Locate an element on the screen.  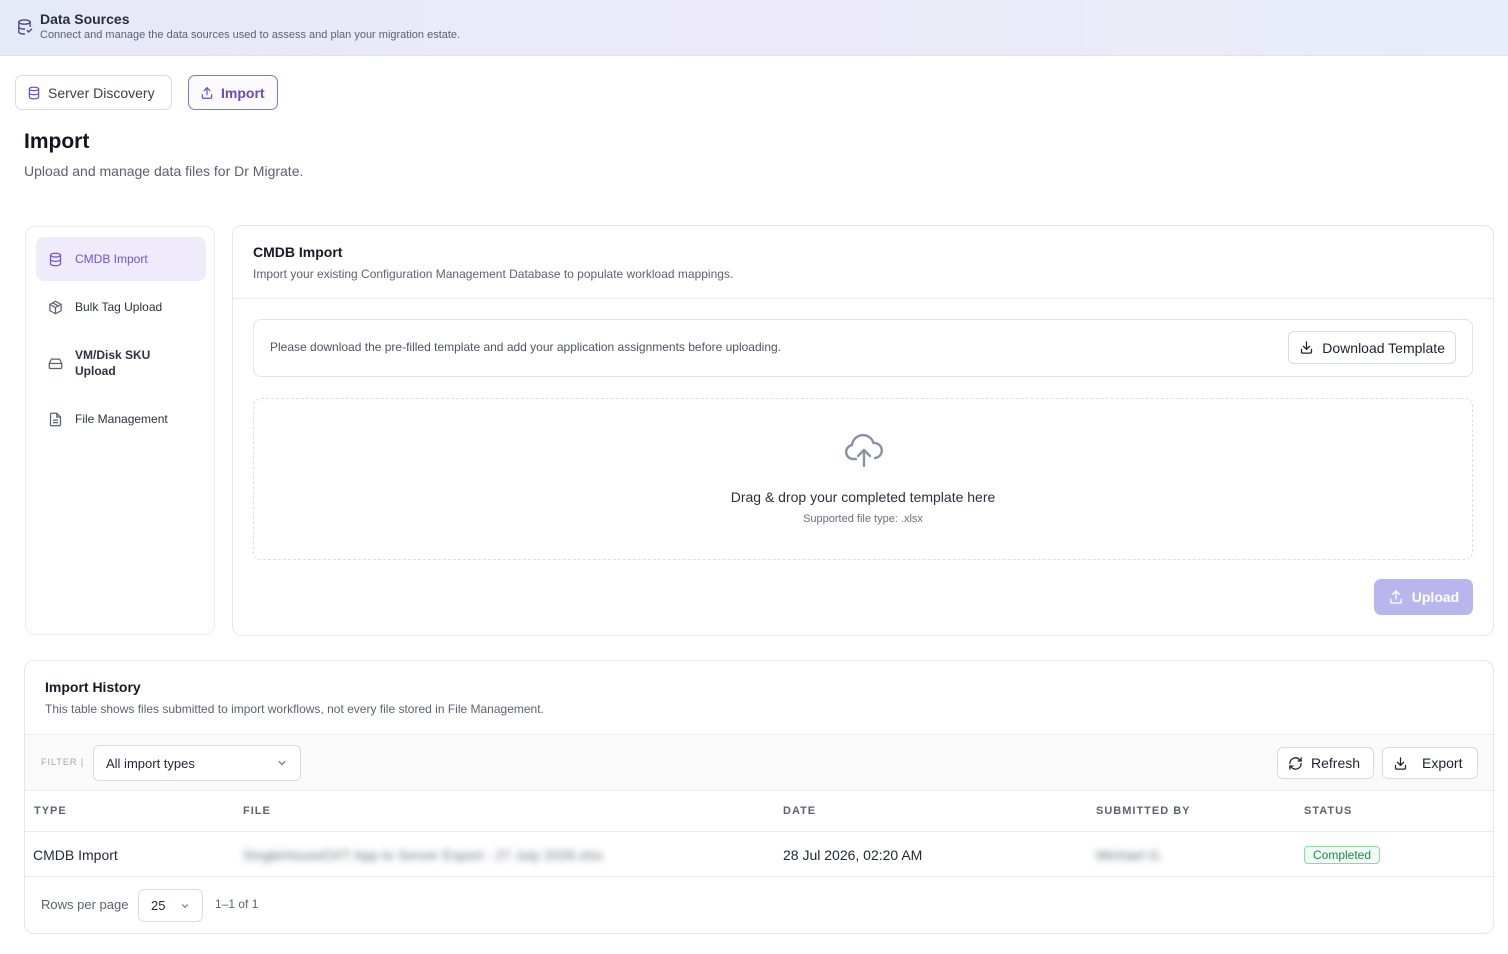
cell-submitted-by: Michael G. is located at coordinates (1129, 855).